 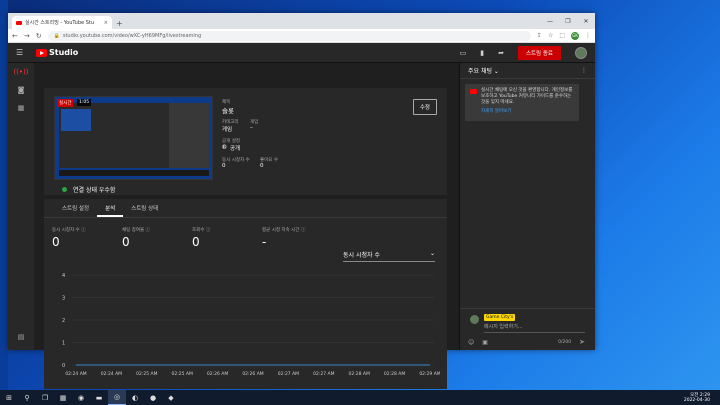 I want to click on tab-stream-settings: 스트림 설정, so click(x=75, y=208).